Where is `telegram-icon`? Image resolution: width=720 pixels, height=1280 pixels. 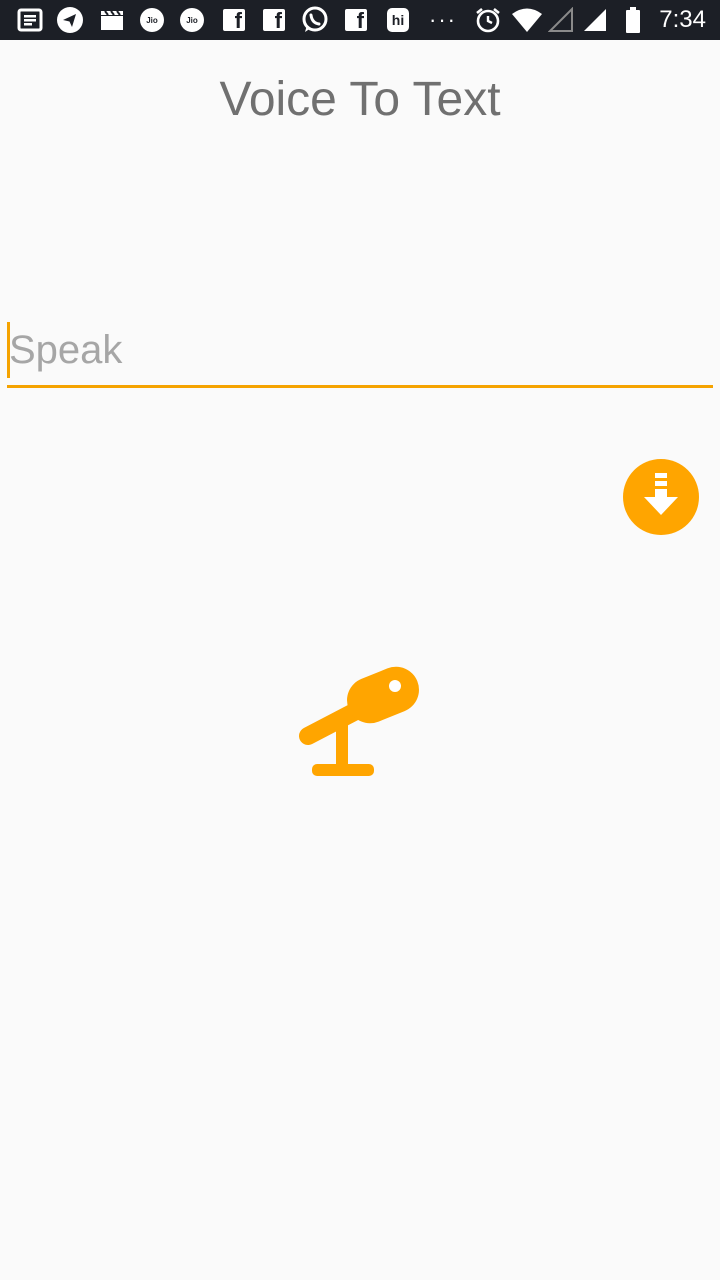
telegram-icon is located at coordinates (70, 20).